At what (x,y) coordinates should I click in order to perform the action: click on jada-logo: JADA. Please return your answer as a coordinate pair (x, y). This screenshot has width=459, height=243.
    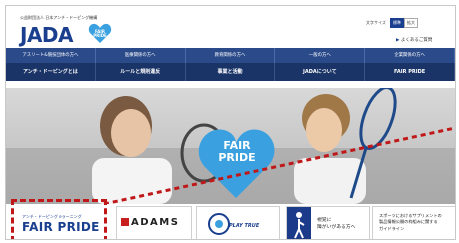
    Looking at the image, I should click on (47, 35).